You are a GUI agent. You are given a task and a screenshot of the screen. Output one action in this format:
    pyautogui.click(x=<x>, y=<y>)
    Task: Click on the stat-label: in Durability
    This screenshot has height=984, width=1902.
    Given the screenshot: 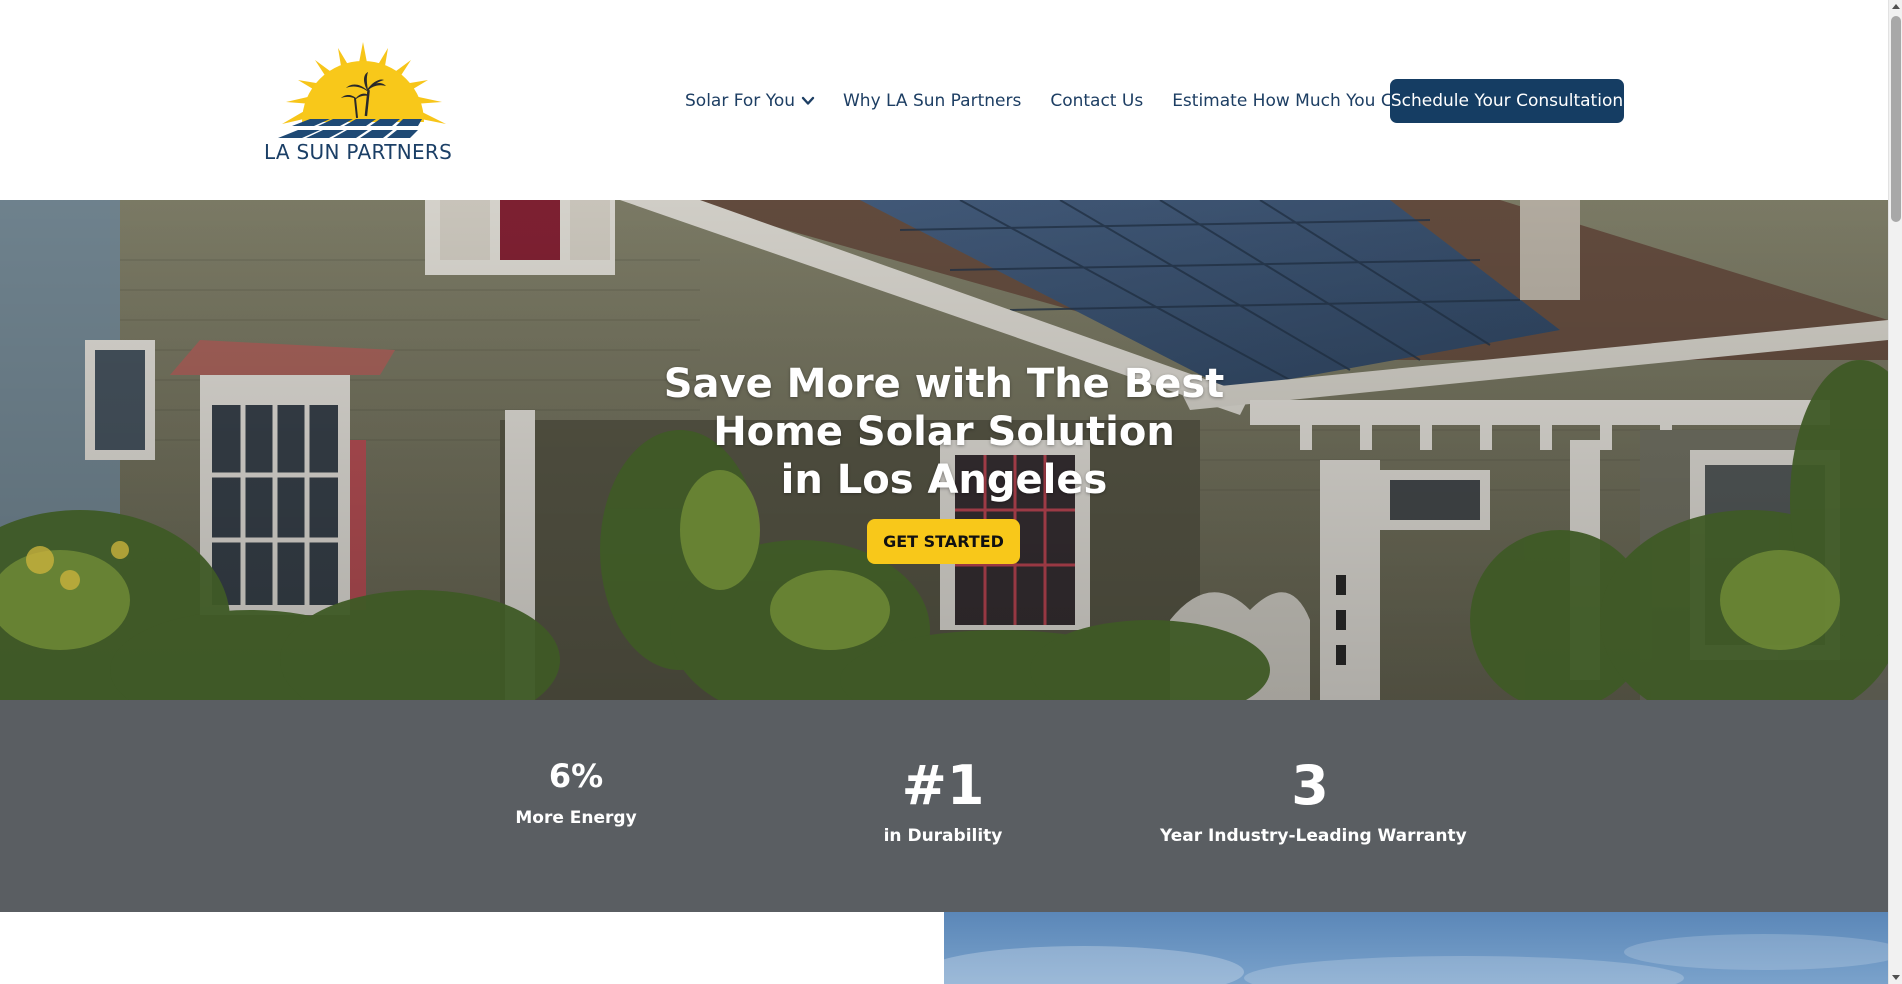 What is the action you would take?
    pyautogui.click(x=943, y=836)
    